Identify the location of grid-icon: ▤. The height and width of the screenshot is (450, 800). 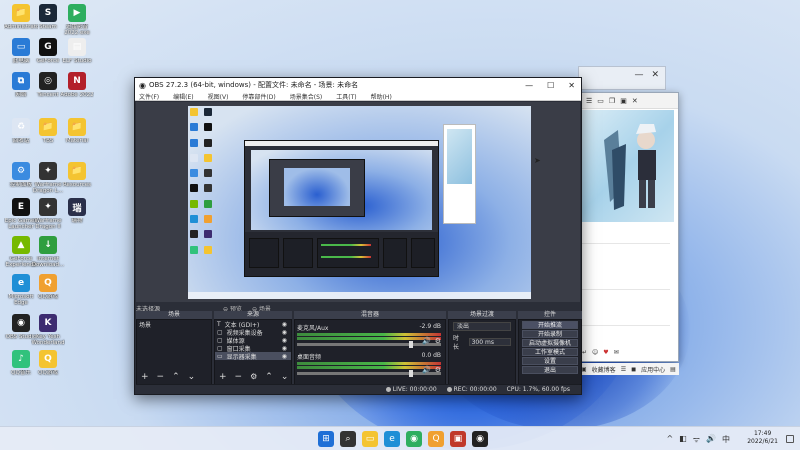
(673, 369).